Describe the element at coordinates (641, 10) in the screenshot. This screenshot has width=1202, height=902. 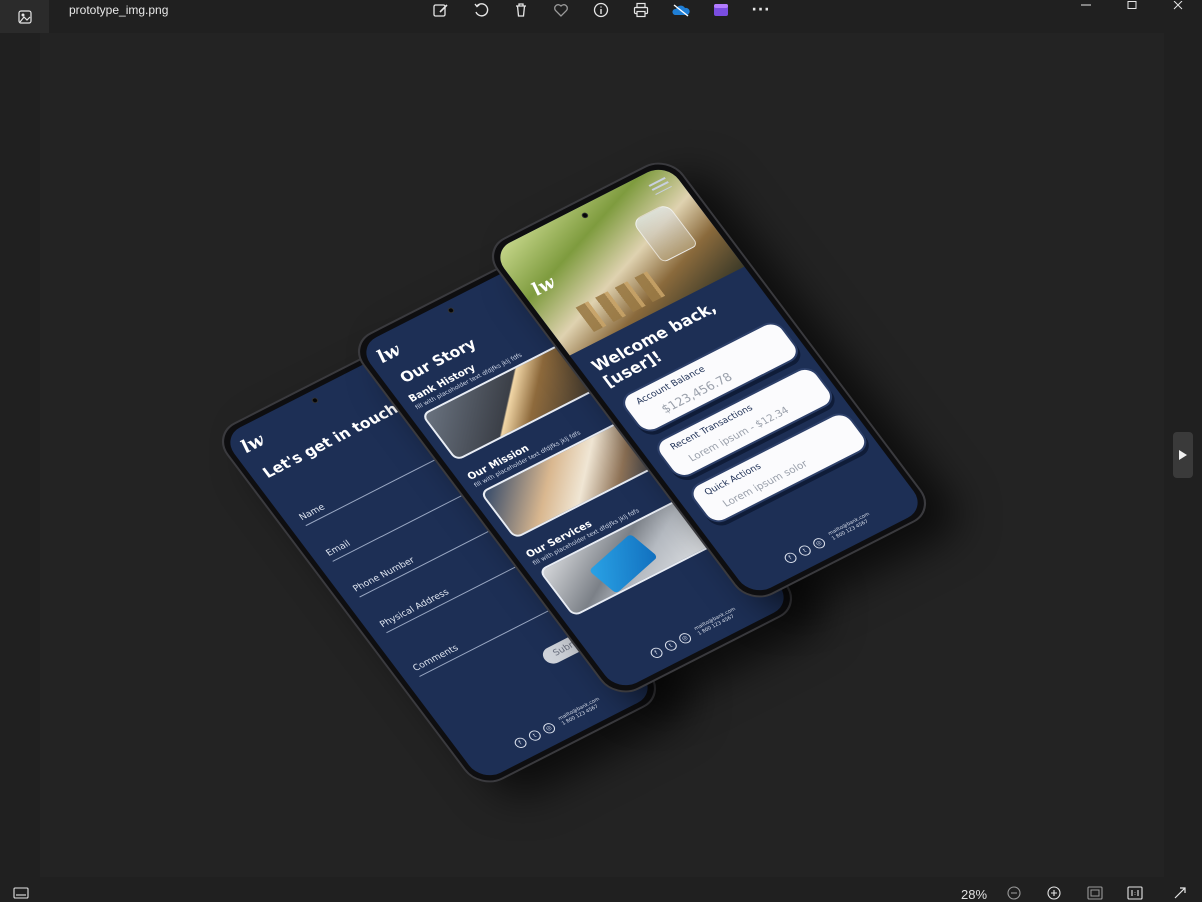
I see `print-icon` at that location.